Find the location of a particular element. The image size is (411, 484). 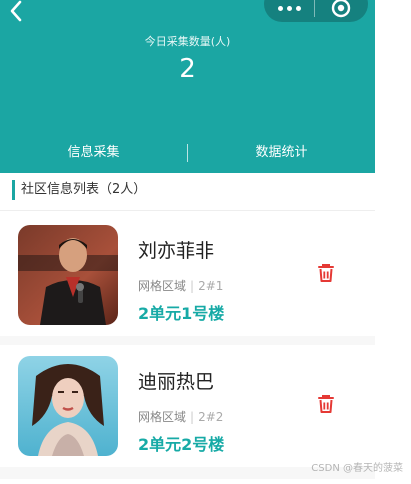

back-button is located at coordinates (17, 13).